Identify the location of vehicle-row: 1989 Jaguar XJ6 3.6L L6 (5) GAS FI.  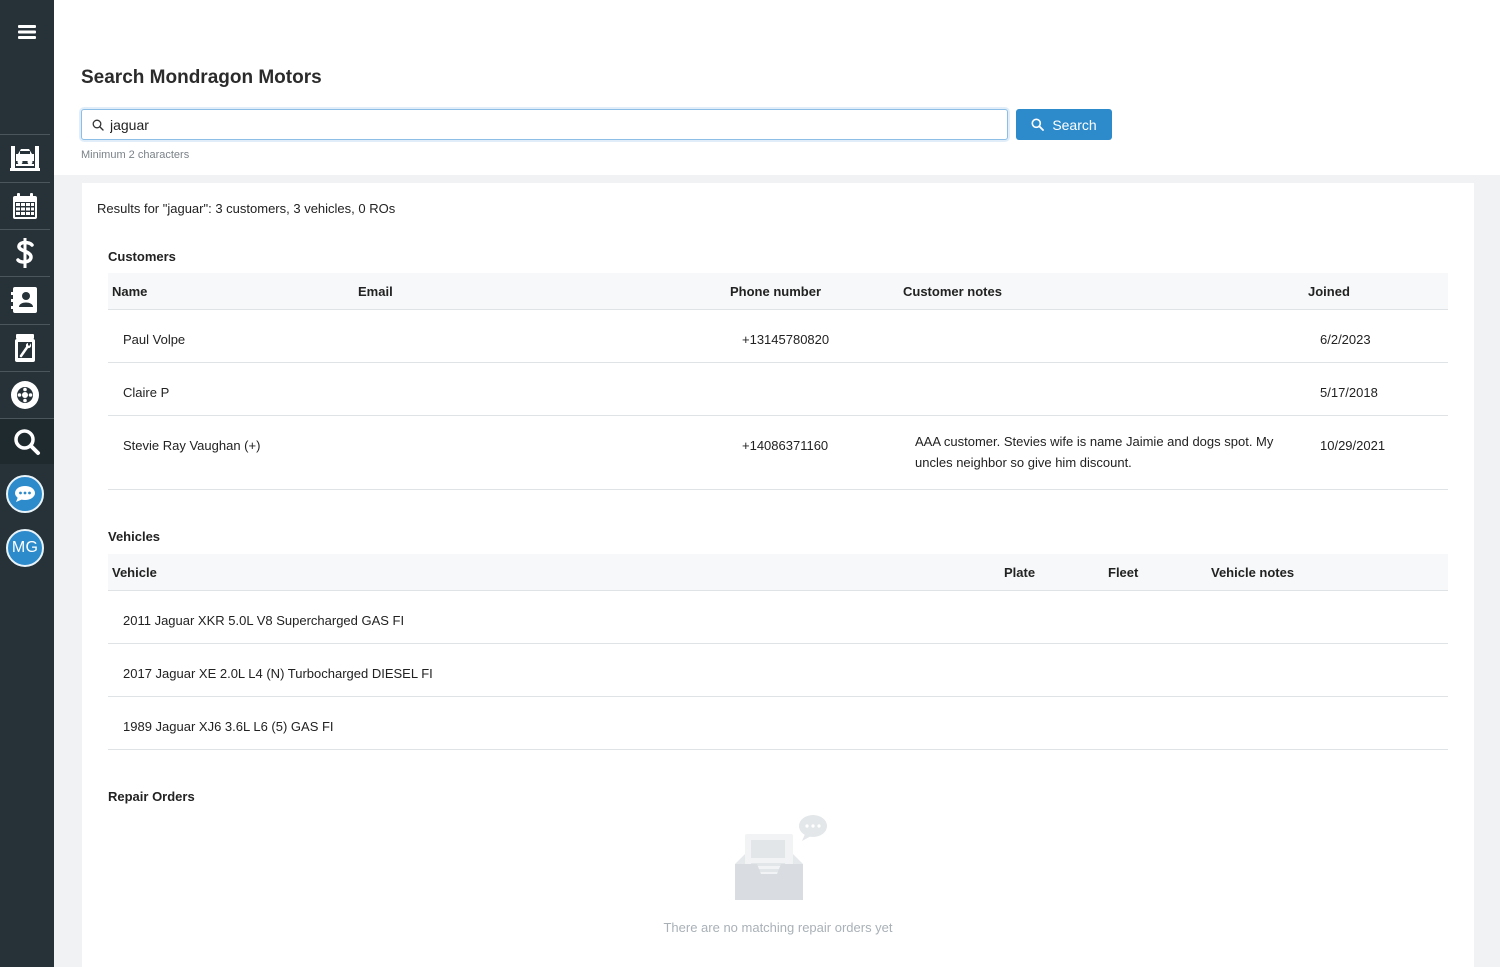
(778, 723).